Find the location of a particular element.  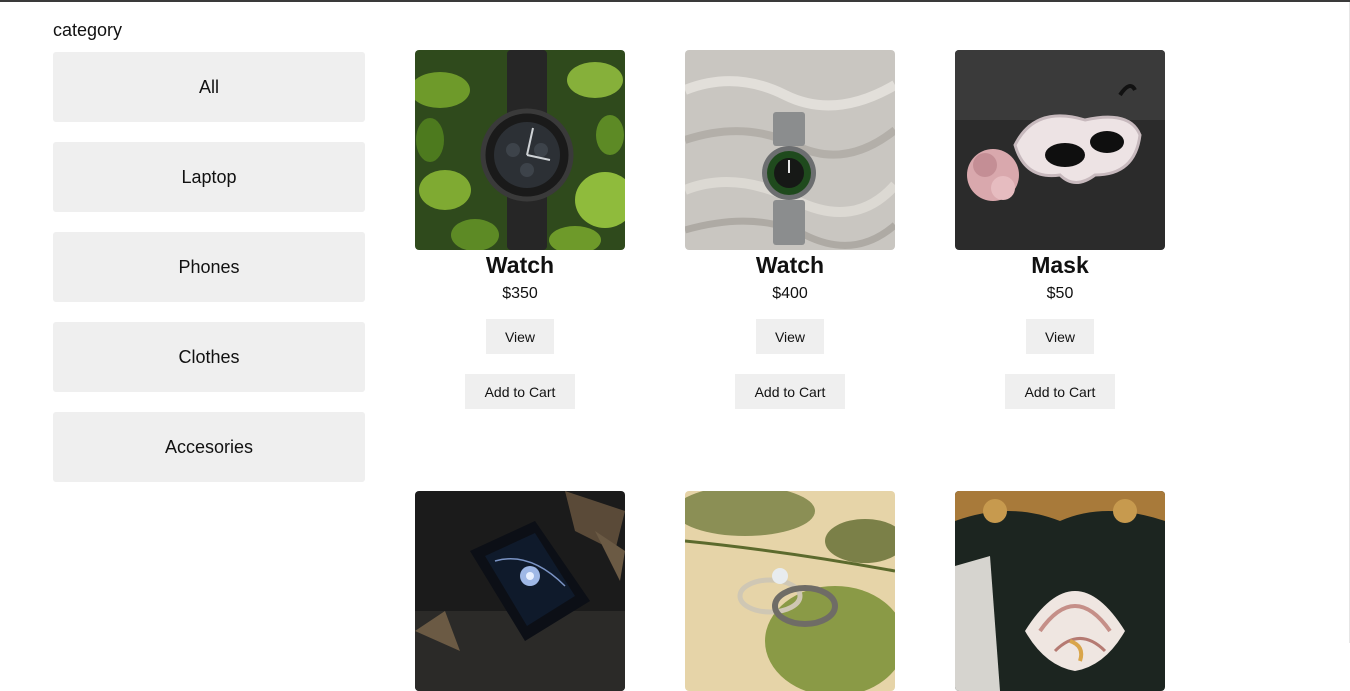

product-card: Watch $400 View Add to Cart is located at coordinates (790, 229).